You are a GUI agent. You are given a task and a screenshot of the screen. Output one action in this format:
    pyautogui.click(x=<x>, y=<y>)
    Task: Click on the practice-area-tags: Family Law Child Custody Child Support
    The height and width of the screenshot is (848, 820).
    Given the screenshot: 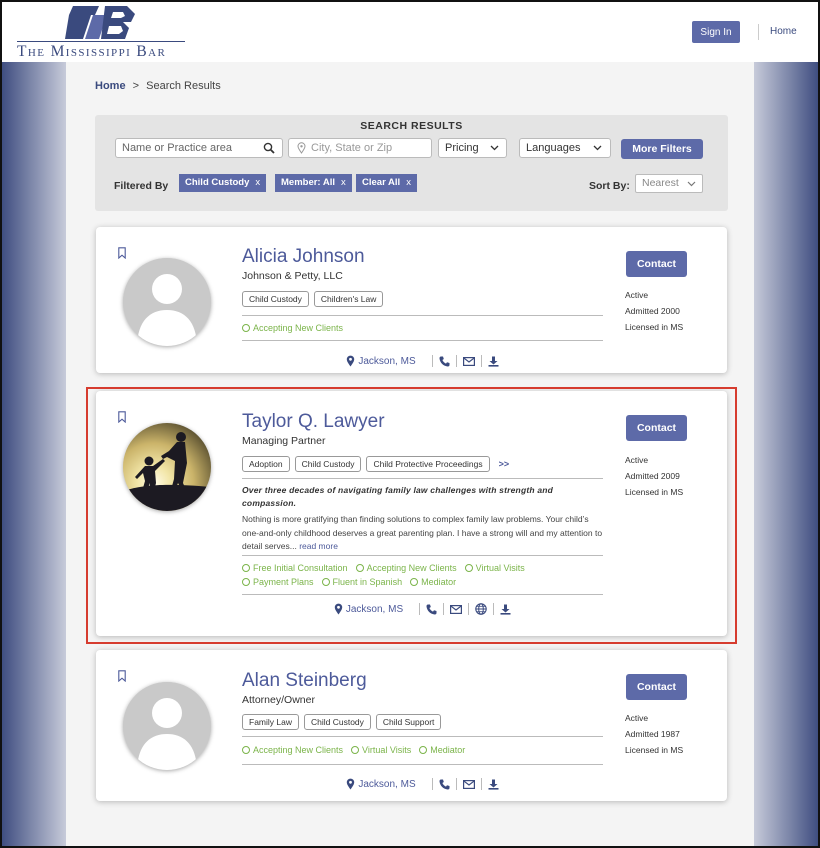 What is the action you would take?
    pyautogui.click(x=342, y=722)
    